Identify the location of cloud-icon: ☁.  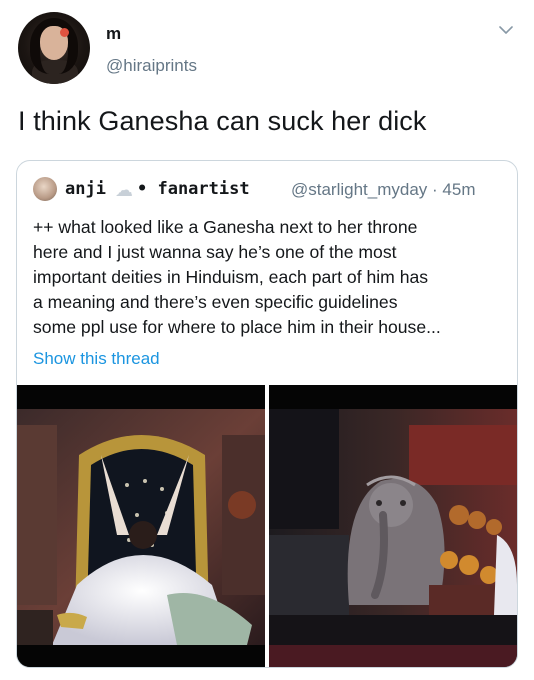
(124, 190).